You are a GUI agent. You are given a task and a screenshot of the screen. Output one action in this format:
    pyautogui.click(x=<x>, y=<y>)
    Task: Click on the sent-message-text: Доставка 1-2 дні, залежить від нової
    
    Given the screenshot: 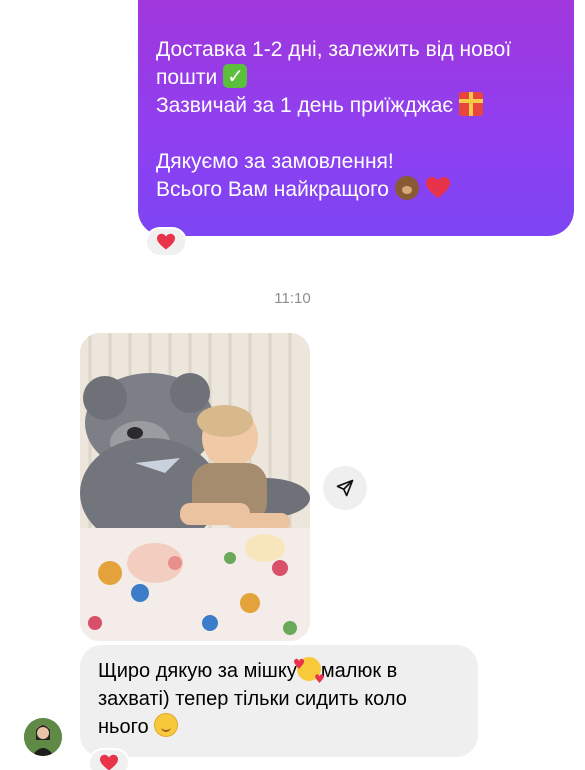 What is the action you would take?
    pyautogui.click(x=334, y=49)
    